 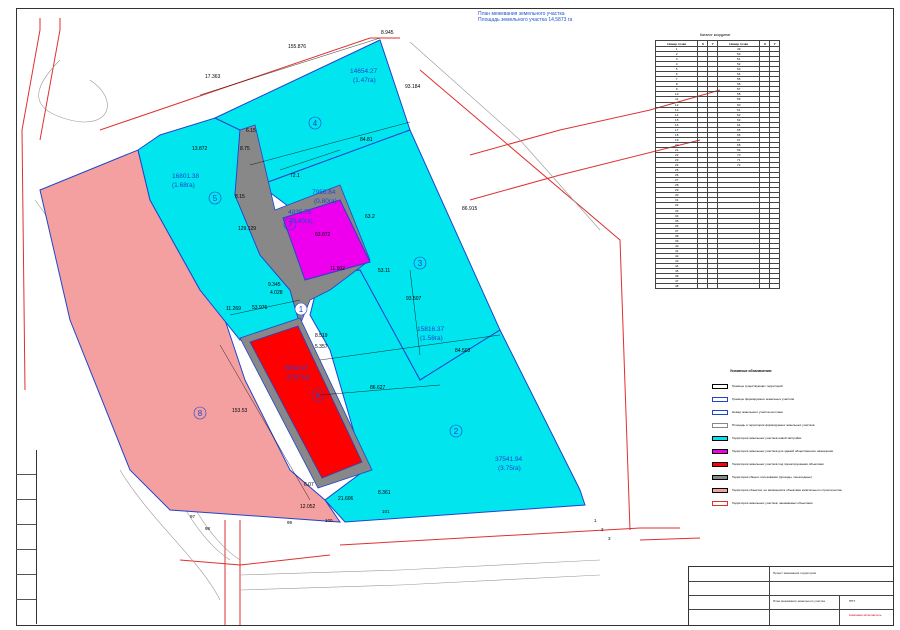 I want to click on dim-label: 129.129, so click(x=247, y=229).